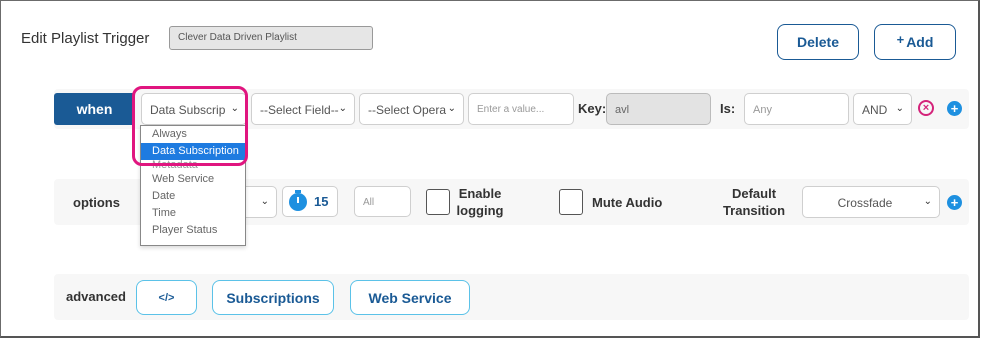  Describe the element at coordinates (271, 38) in the screenshot. I see `playlist-name-field: Clever Data Driven Playlist` at that location.